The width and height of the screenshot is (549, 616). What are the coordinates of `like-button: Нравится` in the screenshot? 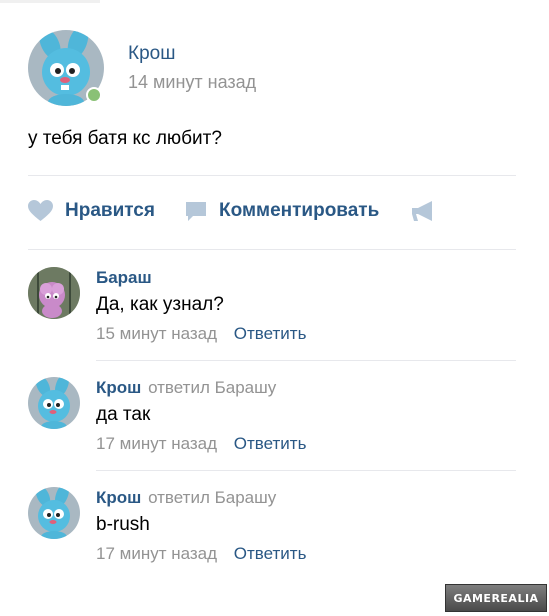 It's located at (91, 211).